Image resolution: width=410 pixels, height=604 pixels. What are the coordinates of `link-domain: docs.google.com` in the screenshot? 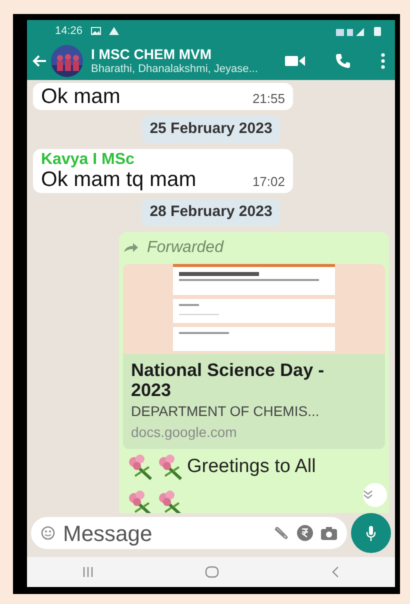 It's located at (184, 432).